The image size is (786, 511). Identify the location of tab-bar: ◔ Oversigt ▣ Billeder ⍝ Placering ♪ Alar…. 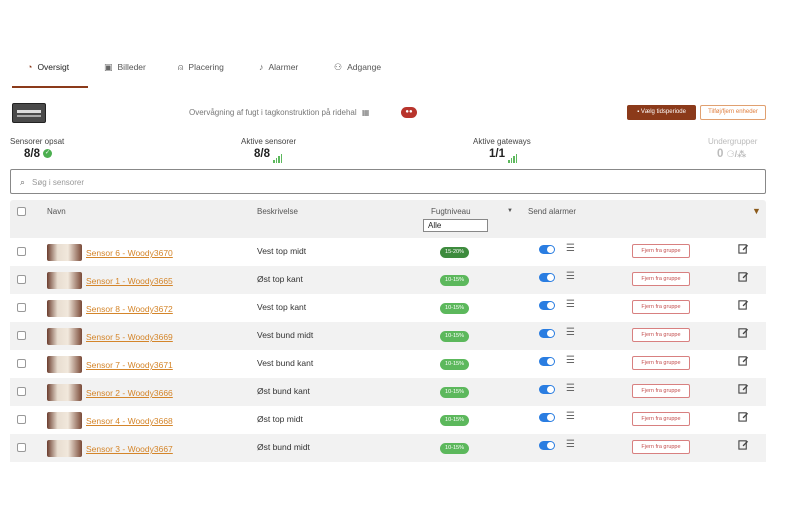
(392, 75).